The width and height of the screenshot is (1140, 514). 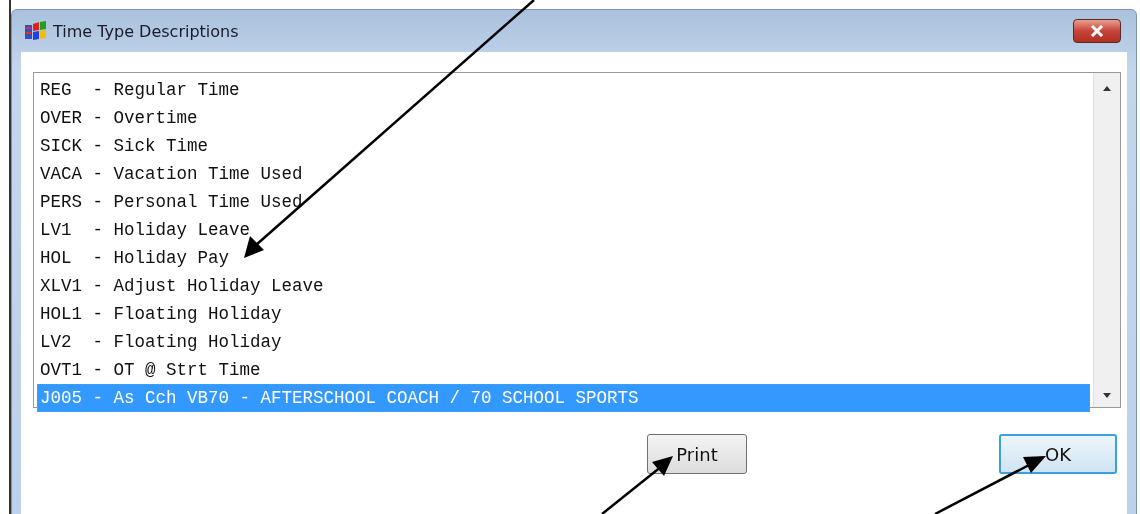 What do you see at coordinates (563, 118) in the screenshot?
I see `list-item: OVER - Overtime` at bounding box center [563, 118].